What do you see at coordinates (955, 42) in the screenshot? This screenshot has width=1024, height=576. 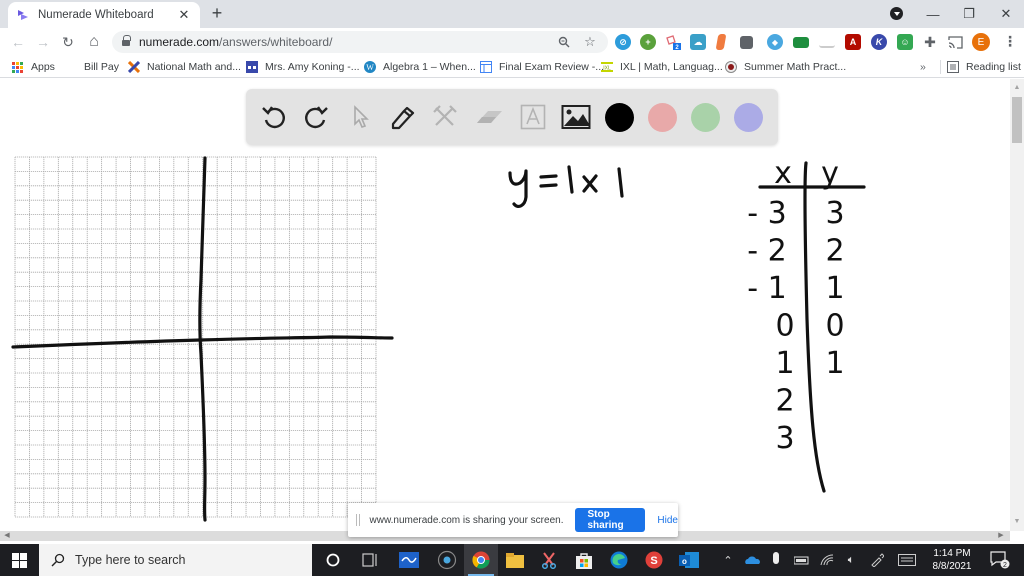 I see `cast-icon` at bounding box center [955, 42].